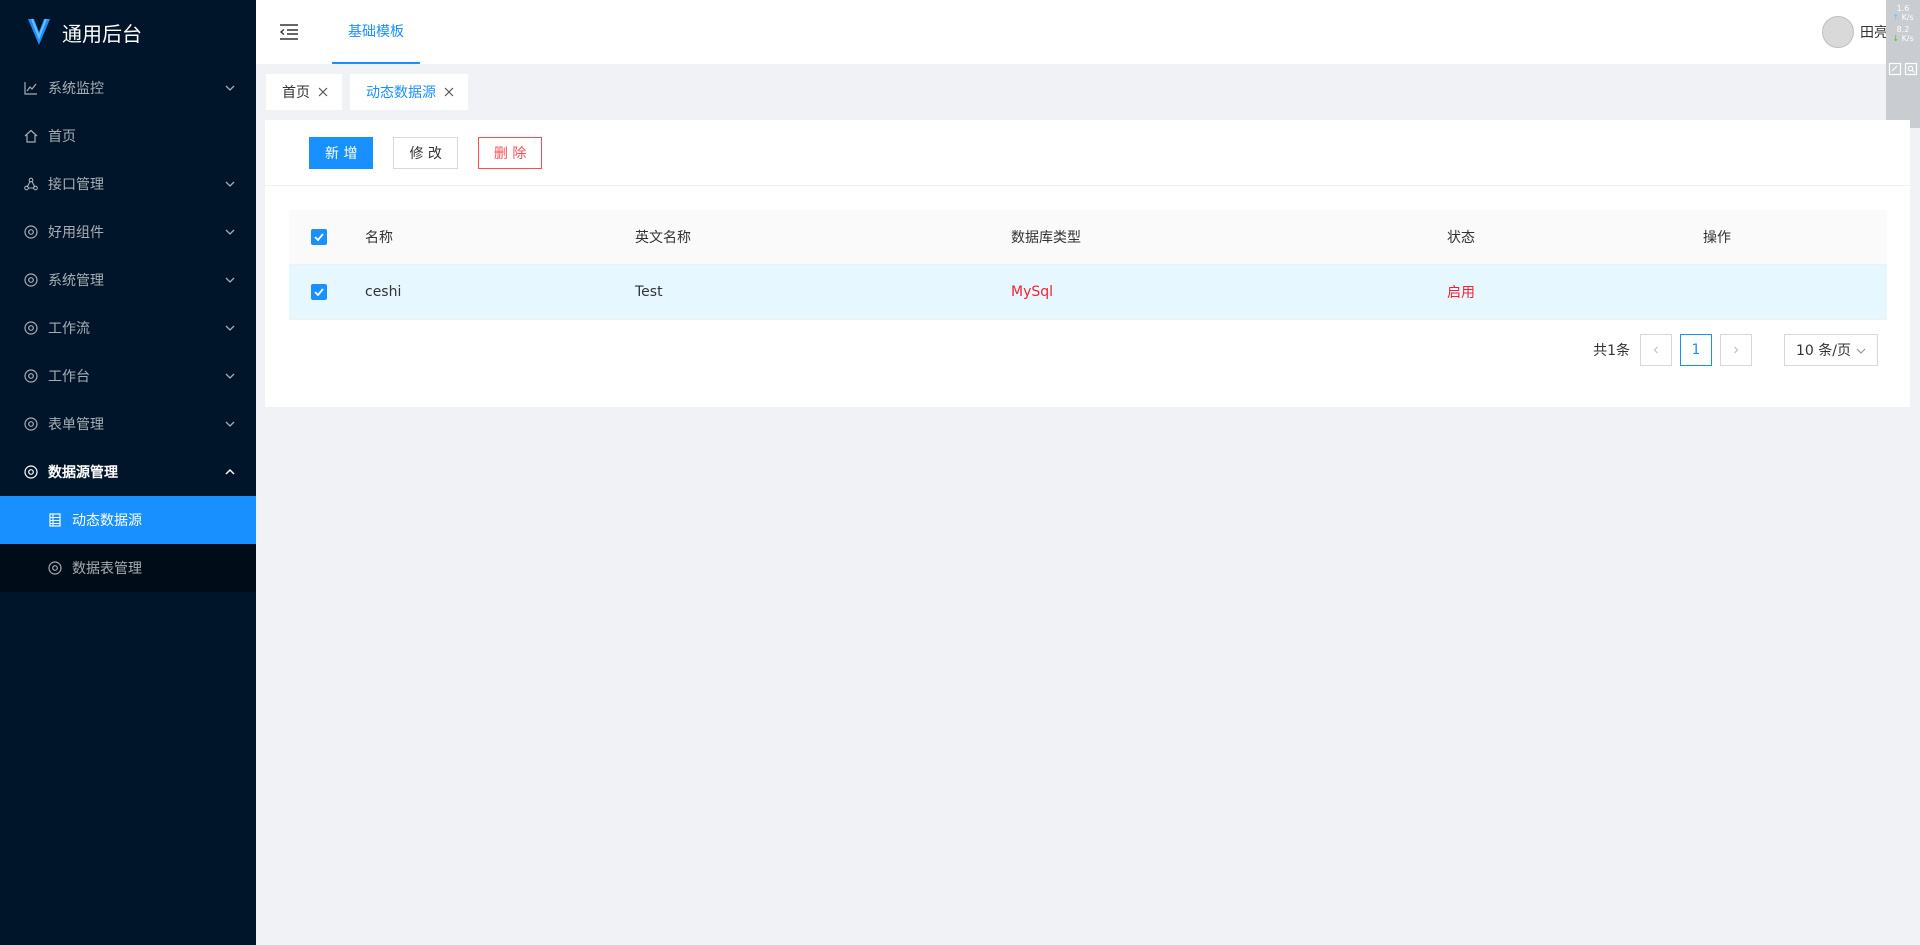 Image resolution: width=1920 pixels, height=945 pixels. I want to click on sidebar-item-datasource-management: 数据源管理, so click(128, 472).